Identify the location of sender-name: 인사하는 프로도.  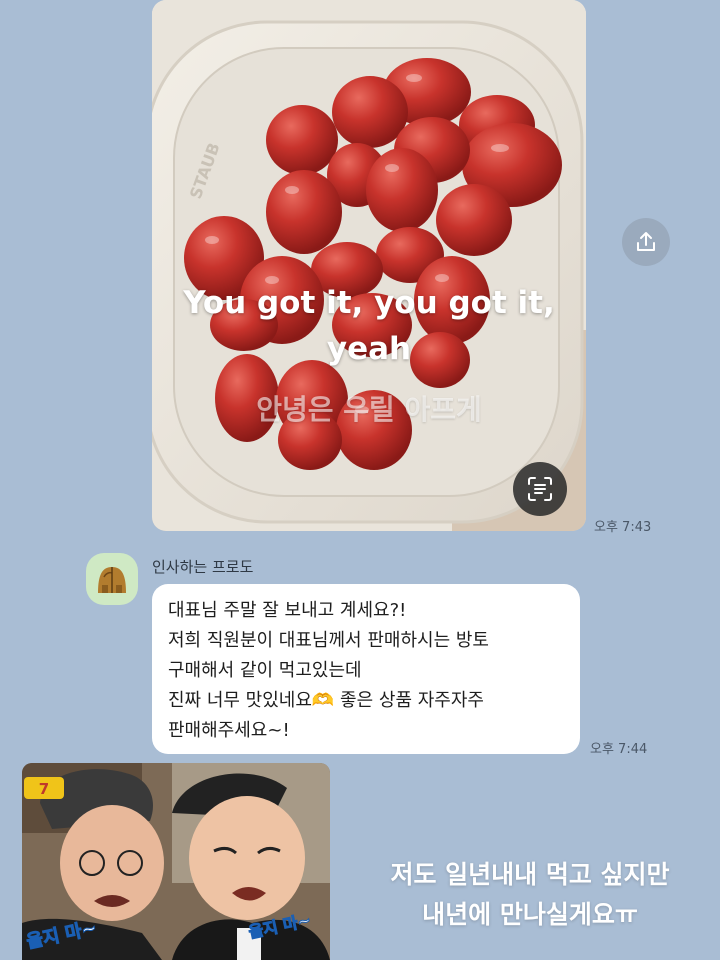
(203, 567).